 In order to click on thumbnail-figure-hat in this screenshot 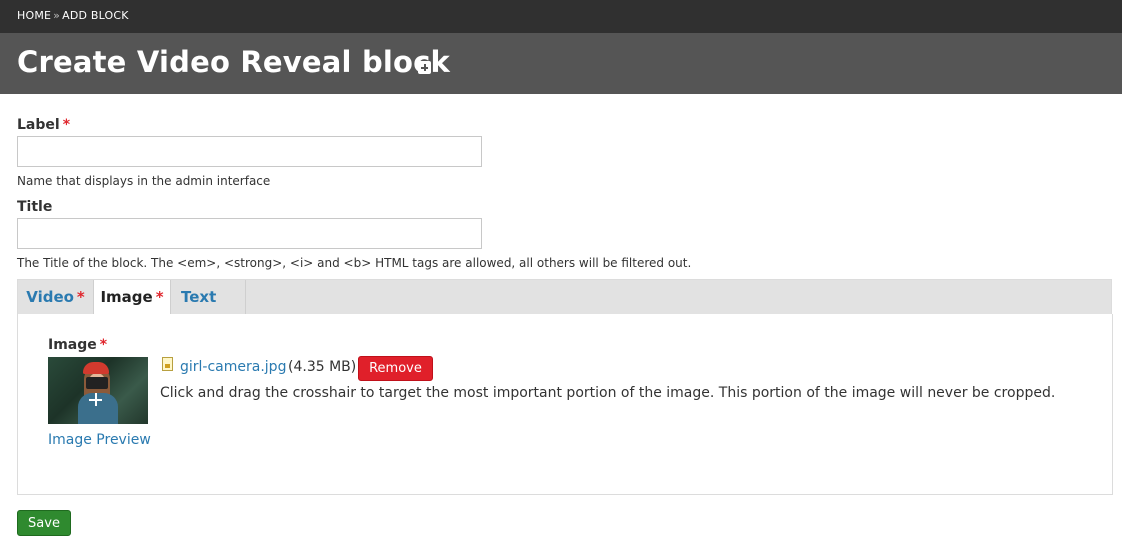, I will do `click(96, 368)`.